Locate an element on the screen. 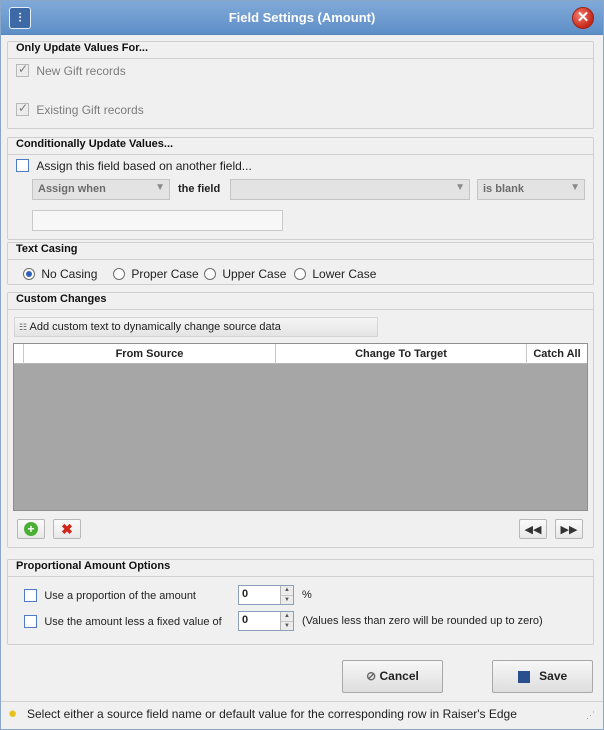 The width and height of the screenshot is (604, 730). radio-label: No Casing is located at coordinates (69, 273).